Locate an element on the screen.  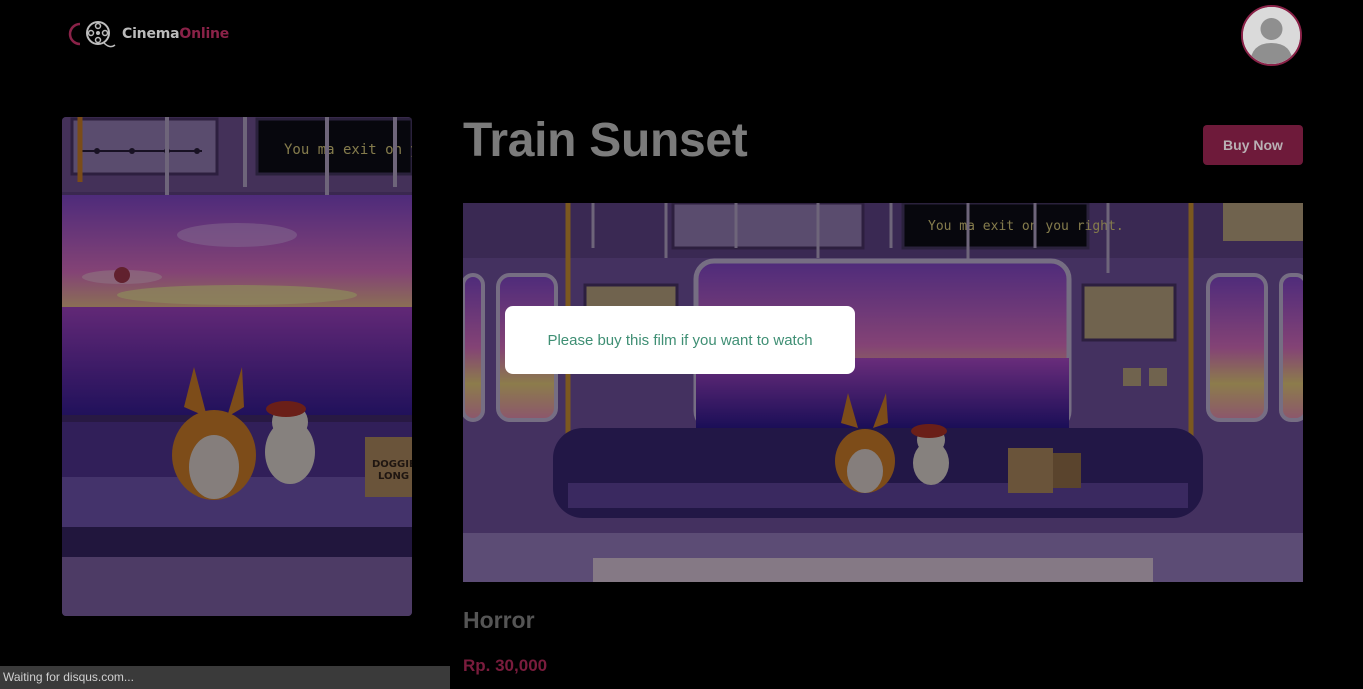
site-header: CinemaOnline is located at coordinates (681, 37).